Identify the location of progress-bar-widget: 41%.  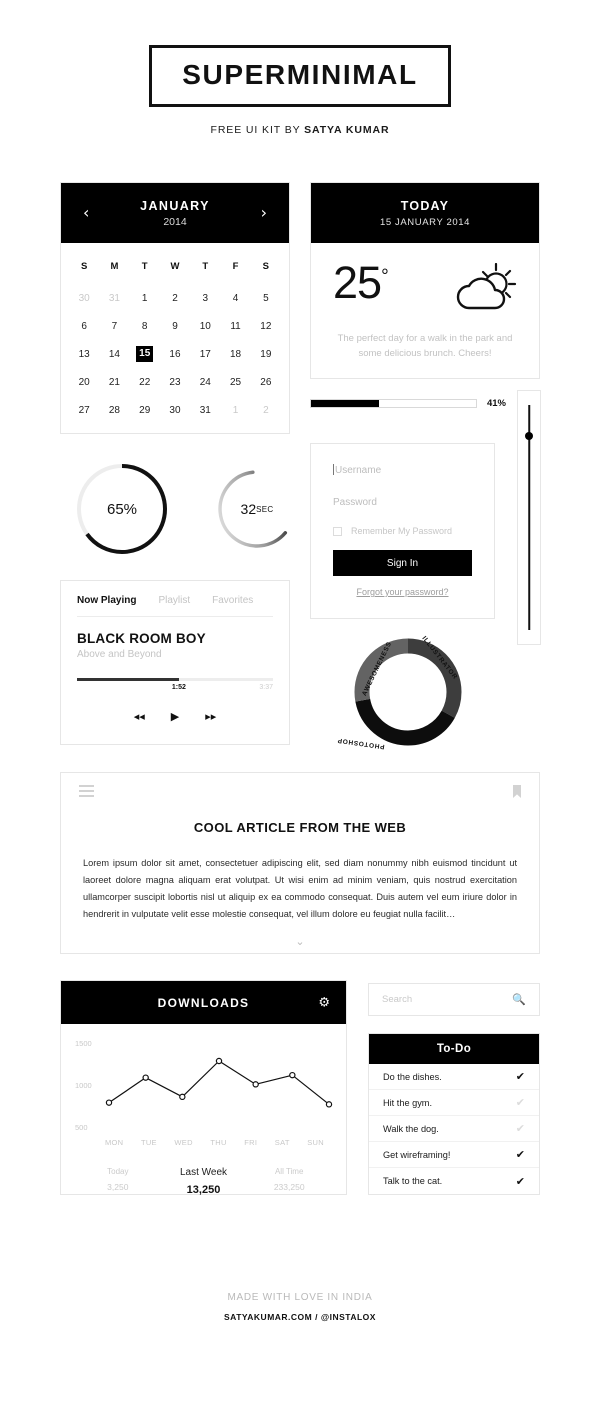
(408, 403).